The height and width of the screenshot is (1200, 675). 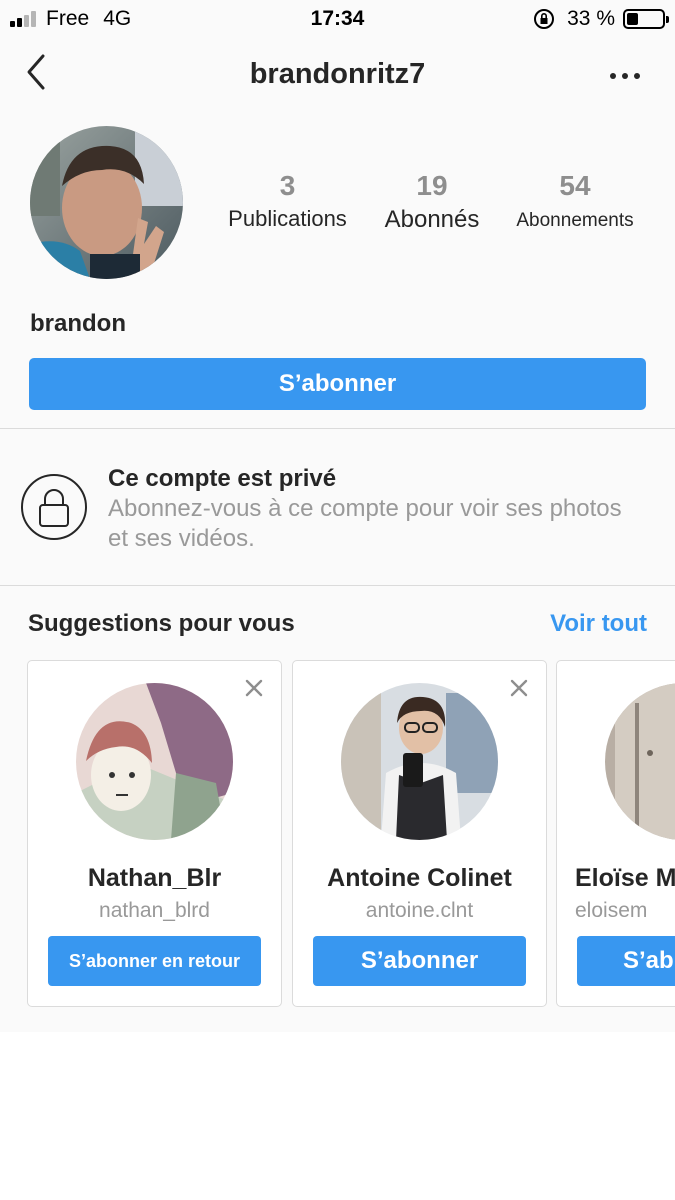 I want to click on lock-icon, so click(x=54, y=508).